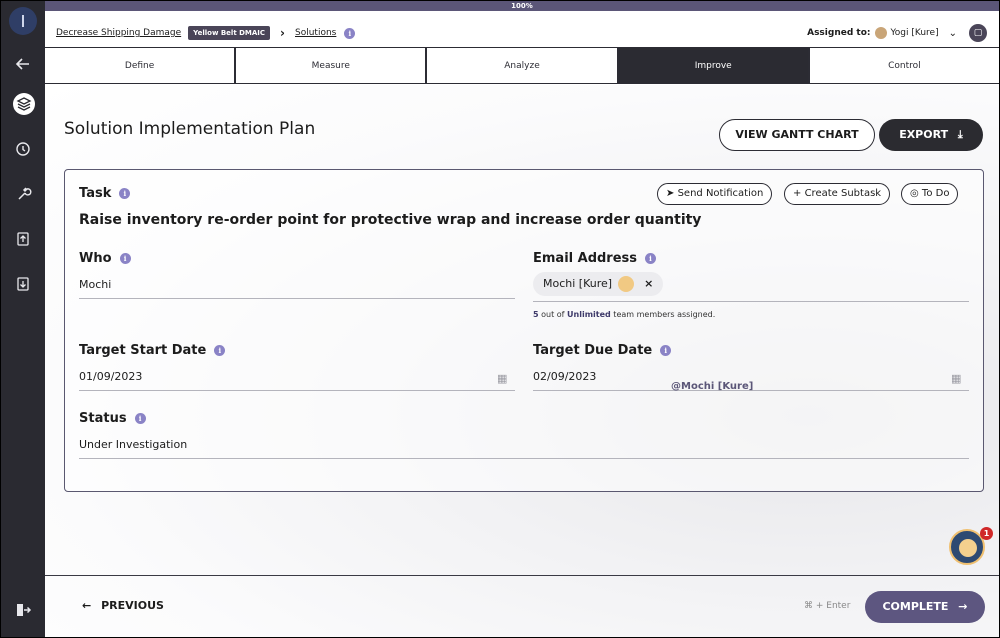 Image resolution: width=1000 pixels, height=638 pixels. Describe the element at coordinates (712, 386) in the screenshot. I see `mention-tag: @Mochi [Kure]` at that location.